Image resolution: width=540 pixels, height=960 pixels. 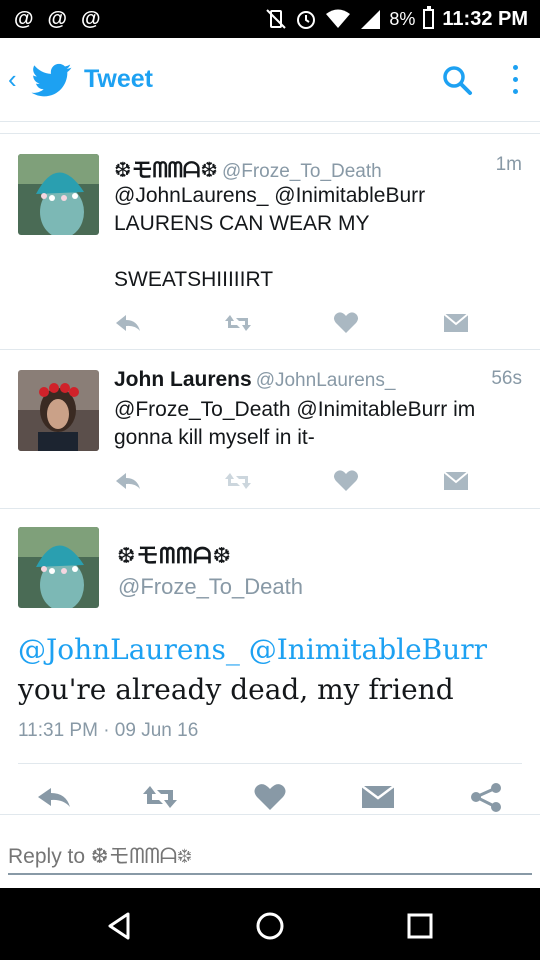 I want to click on tweet-header: ❆モᗰᗰᗩ❆ @Froze_To_Death 1m, so click(x=318, y=169).